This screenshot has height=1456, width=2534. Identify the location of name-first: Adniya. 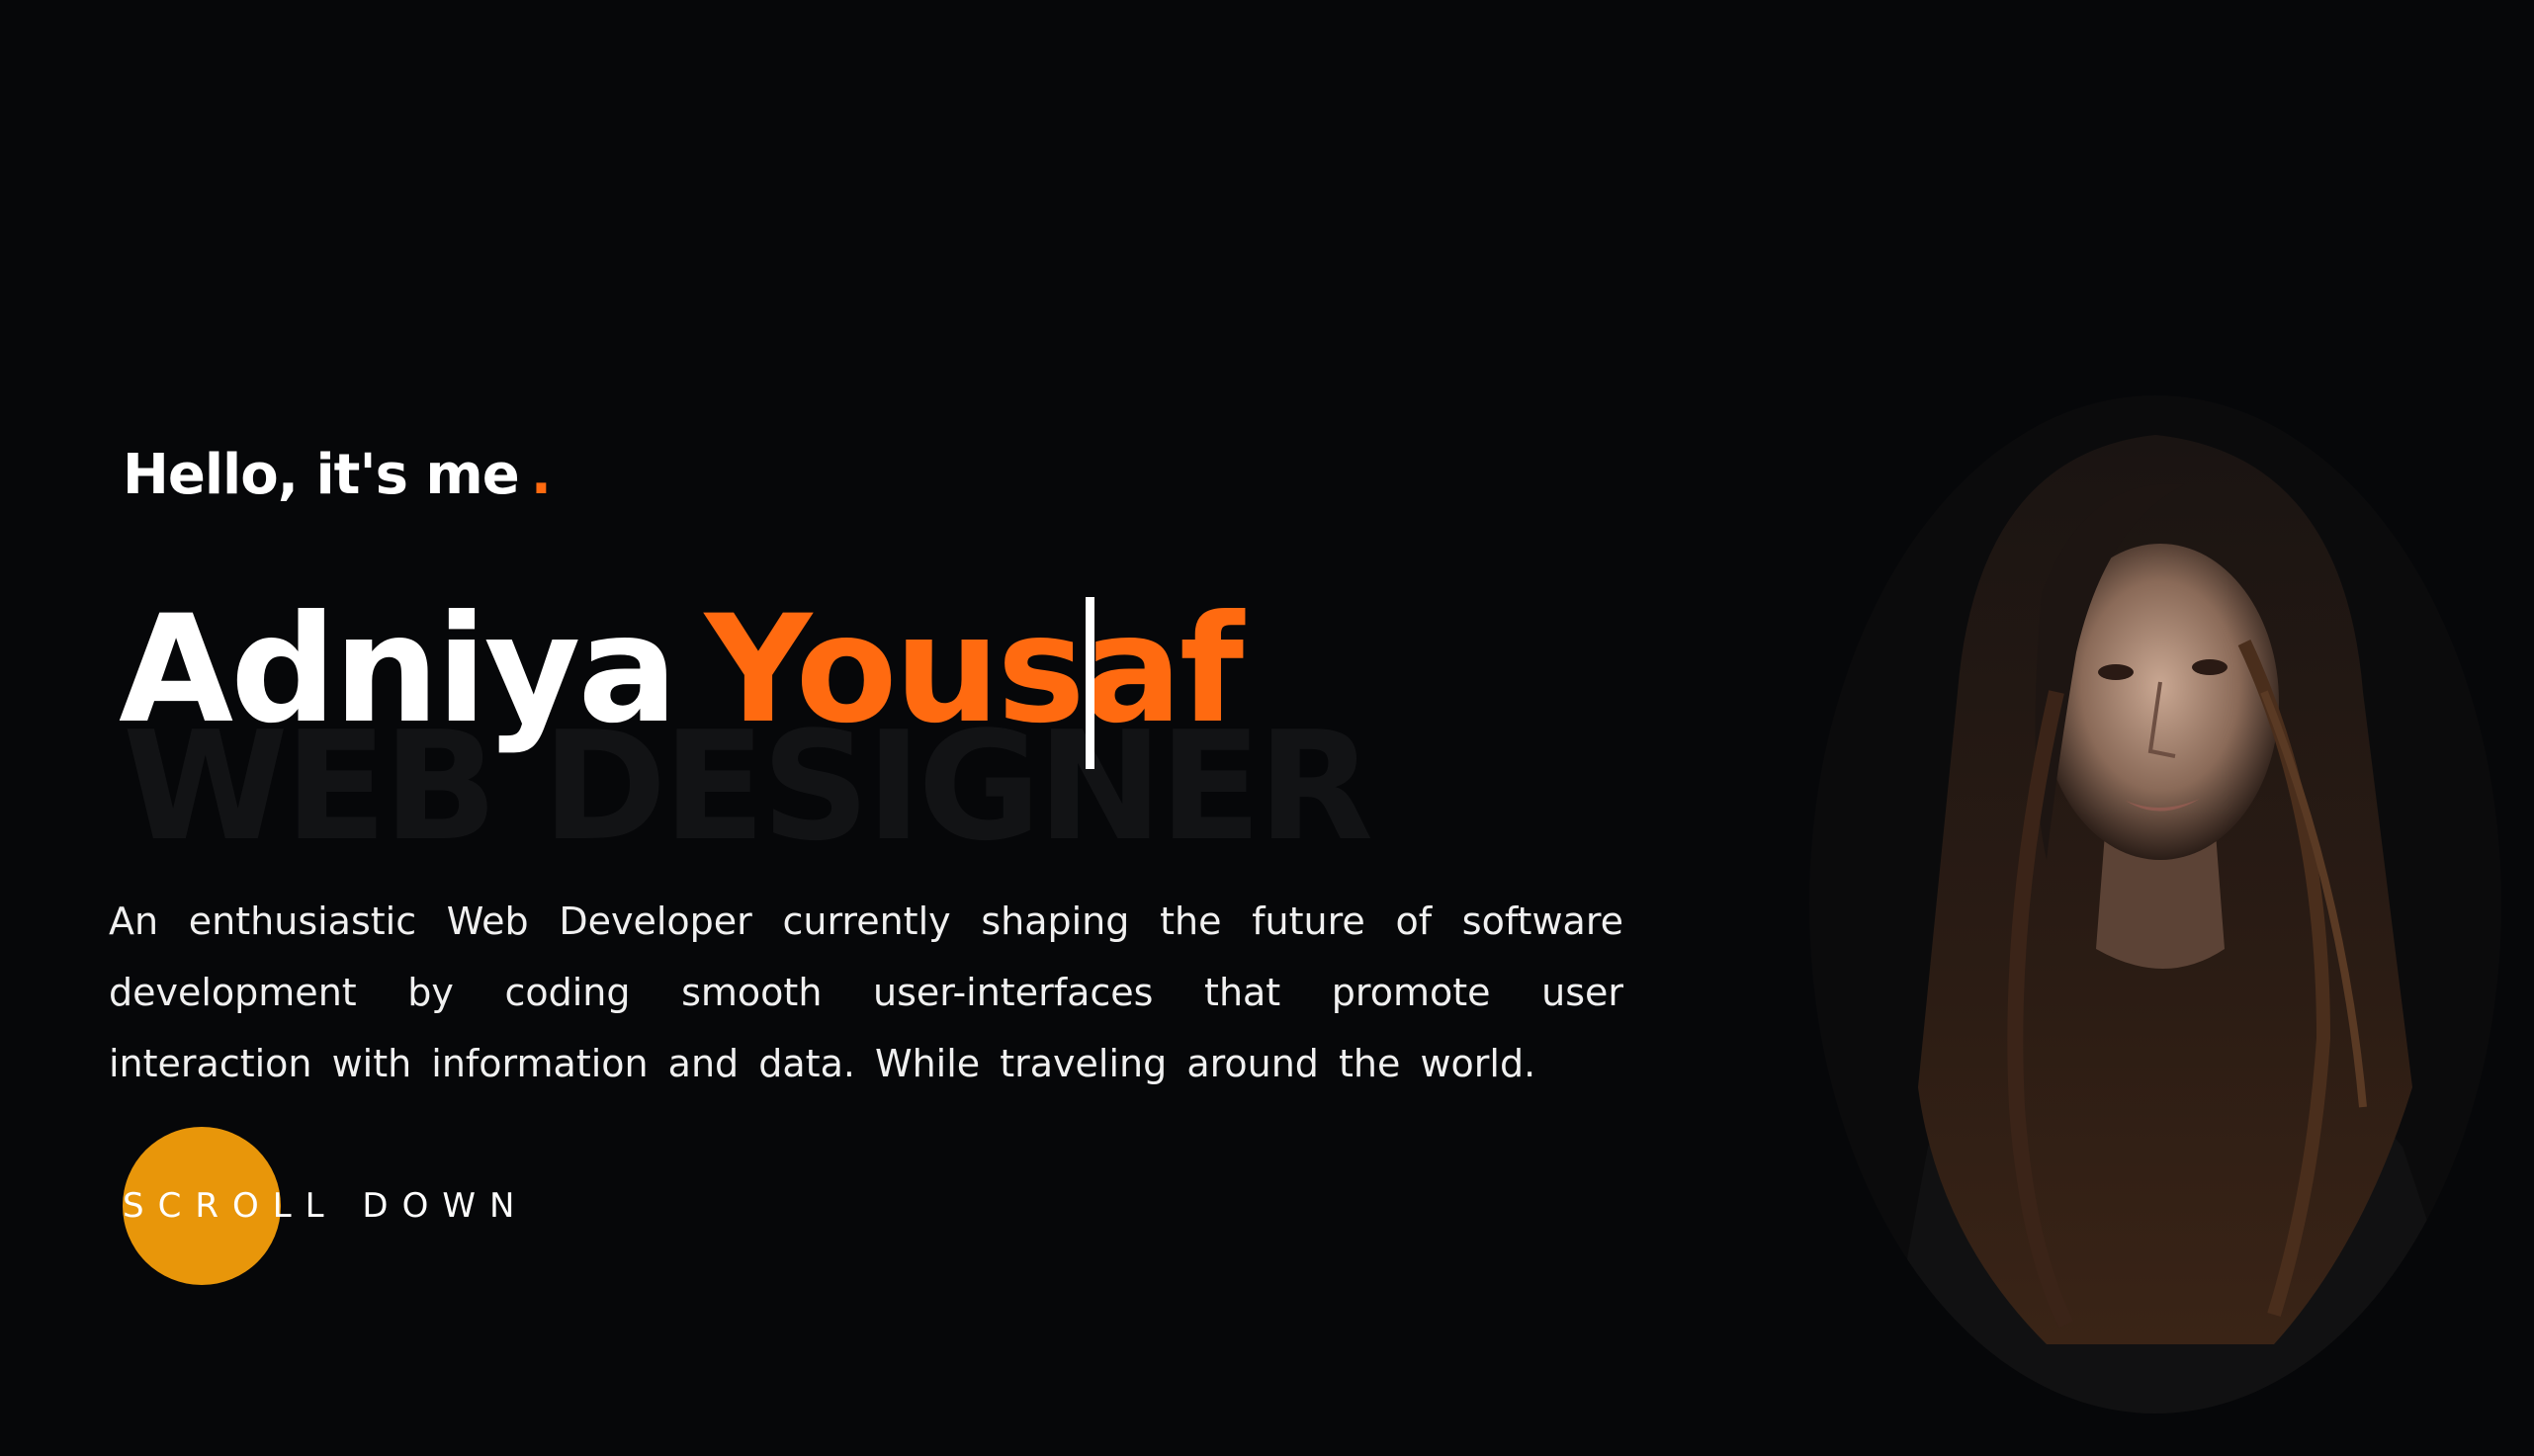
(398, 670).